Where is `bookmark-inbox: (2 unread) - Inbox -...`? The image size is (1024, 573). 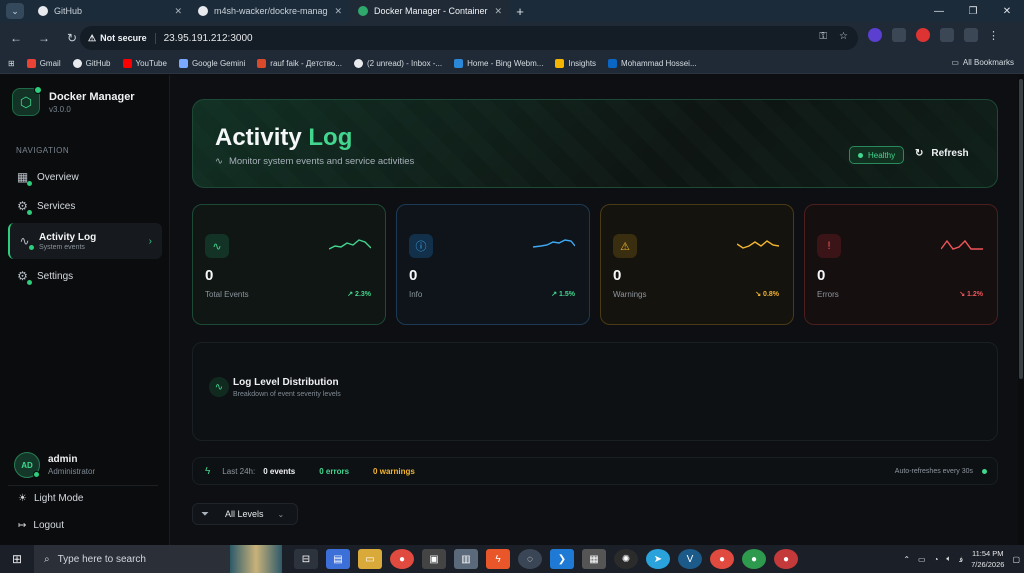 bookmark-inbox: (2 unread) - Inbox -... is located at coordinates (397, 63).